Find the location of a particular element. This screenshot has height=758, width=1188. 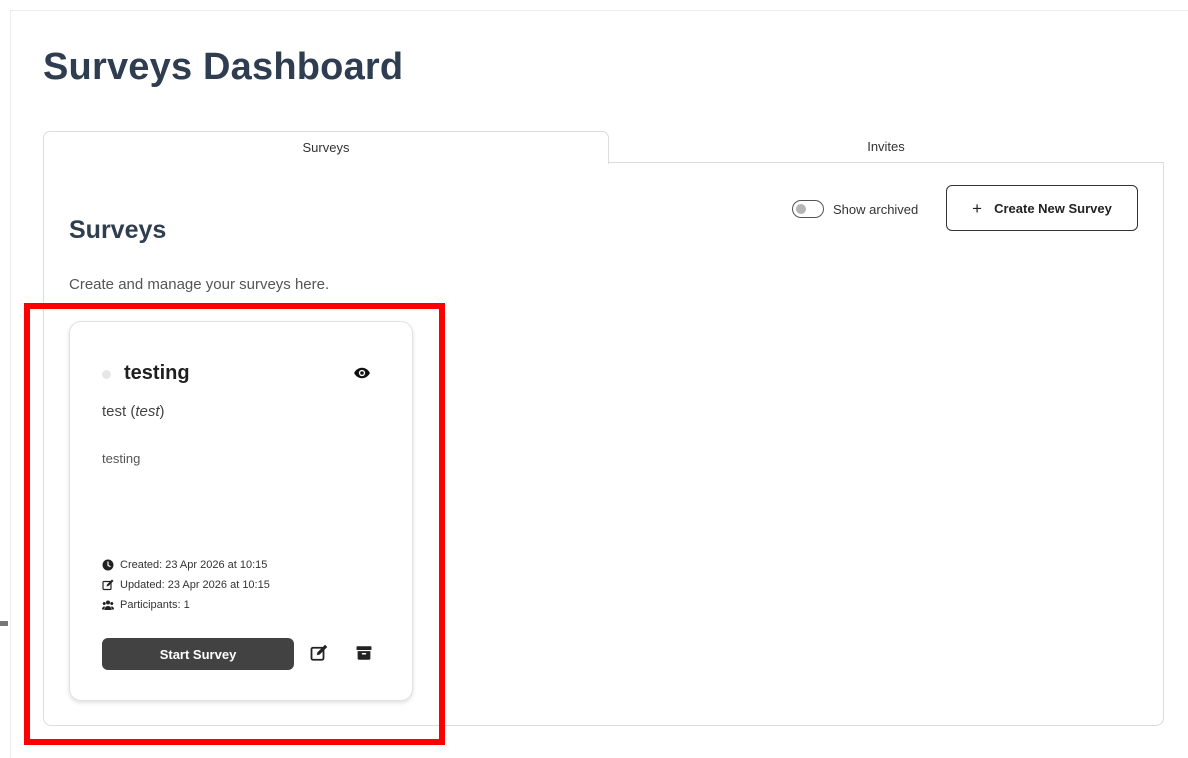

updated-row: Updated: 23 Apr 2026 at 10:15 is located at coordinates (186, 585).